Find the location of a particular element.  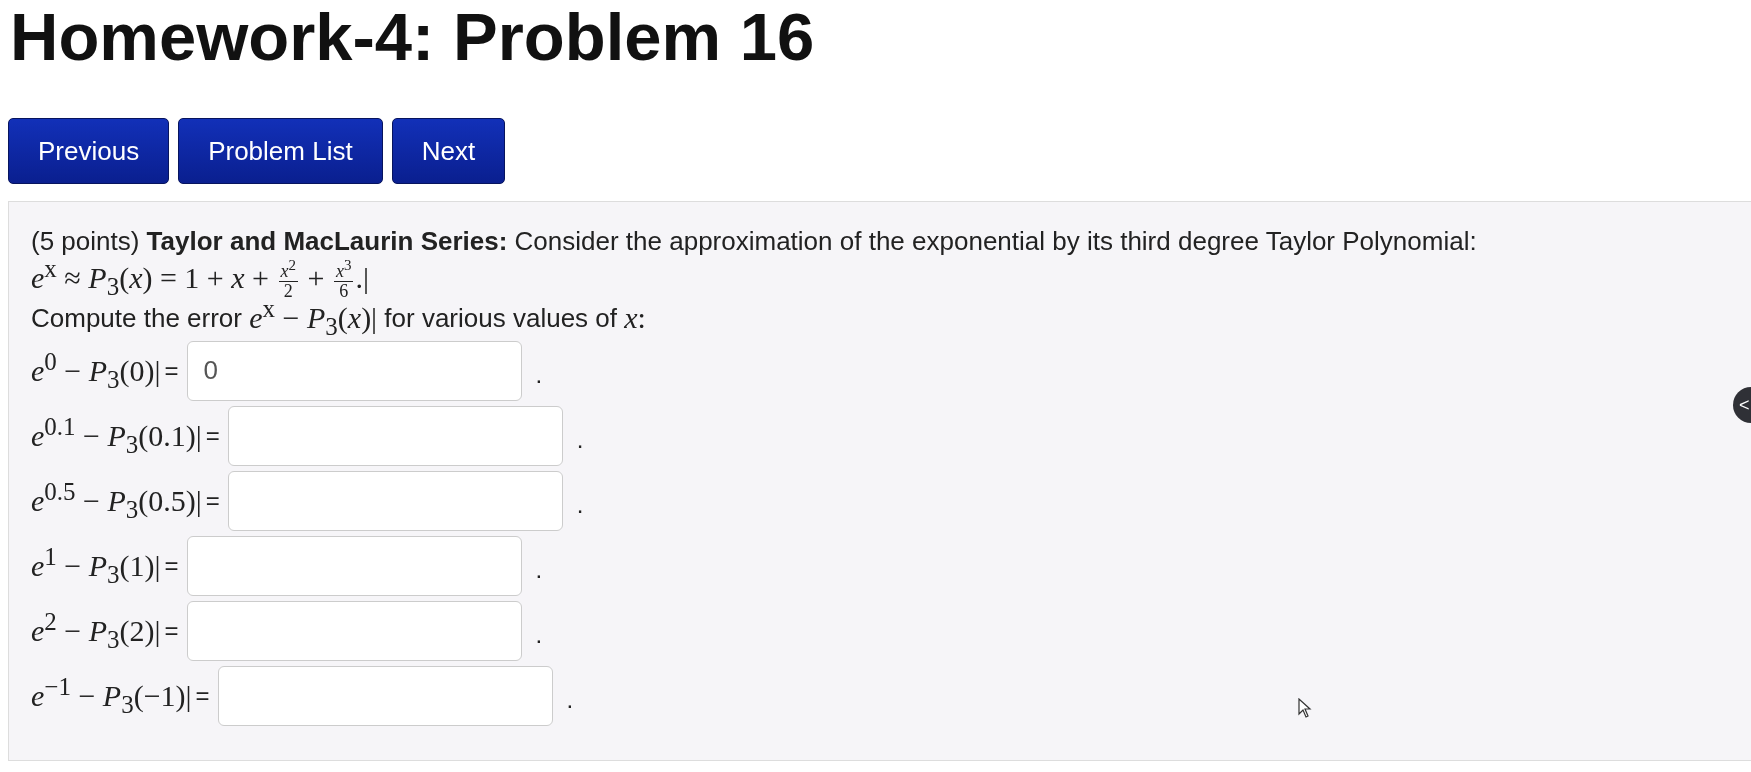

math-expression: e$^{0.5}$ − P$_{3}$(0.5)| is located at coordinates (116, 500).